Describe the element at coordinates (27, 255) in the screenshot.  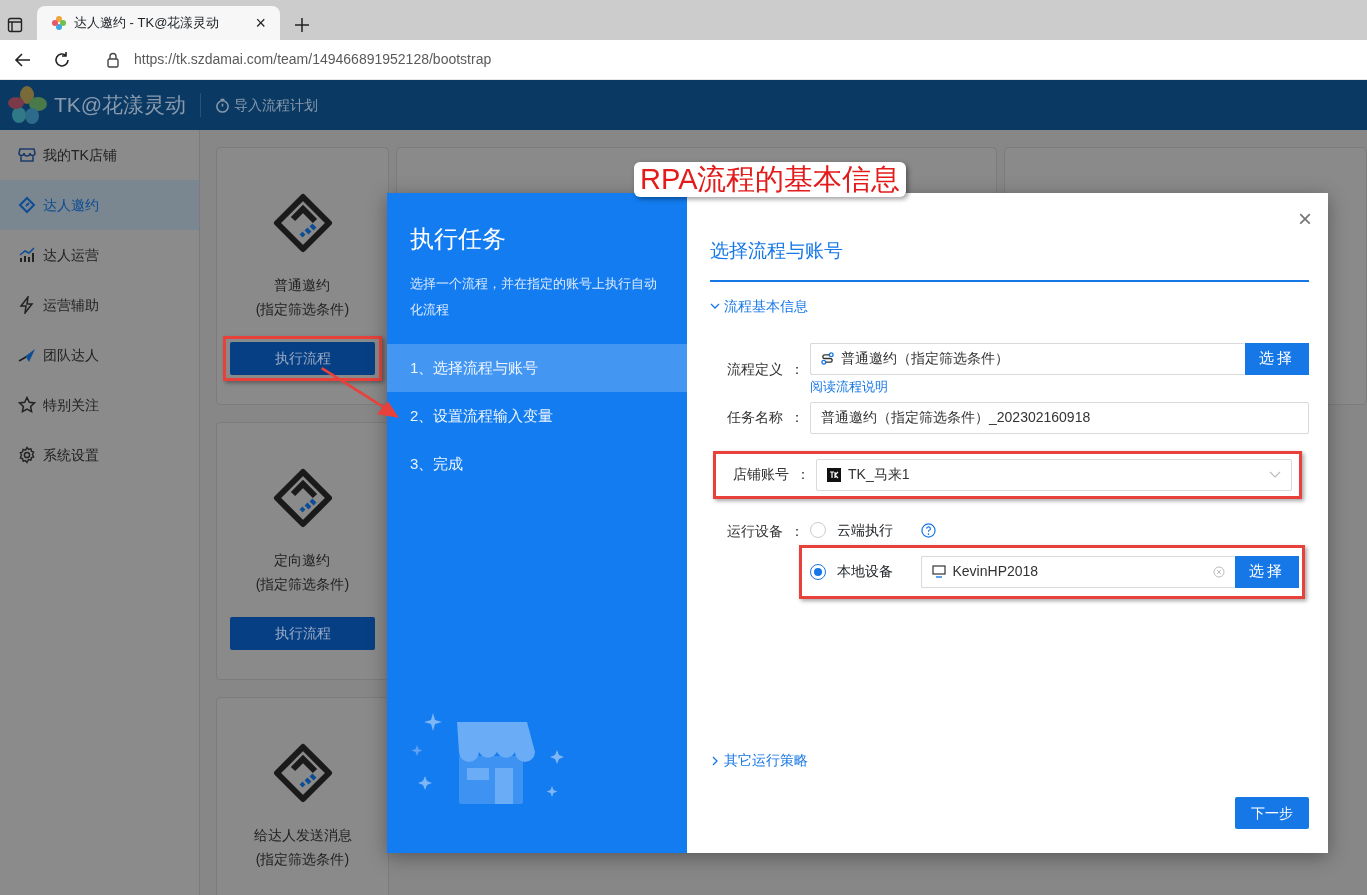
I see `bar-chart-icon` at that location.